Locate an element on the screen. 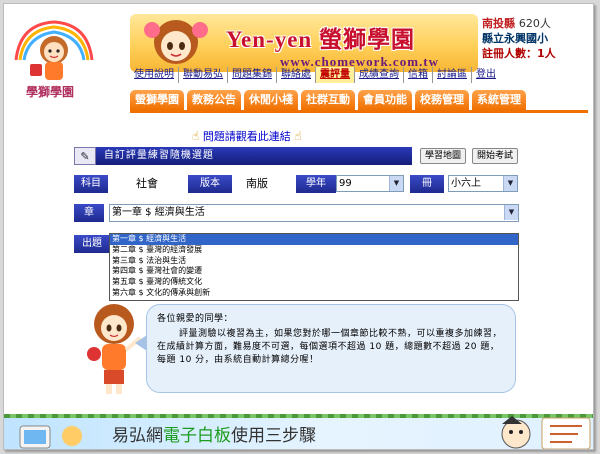  start-exam-button: 開始考試 is located at coordinates (494, 156).